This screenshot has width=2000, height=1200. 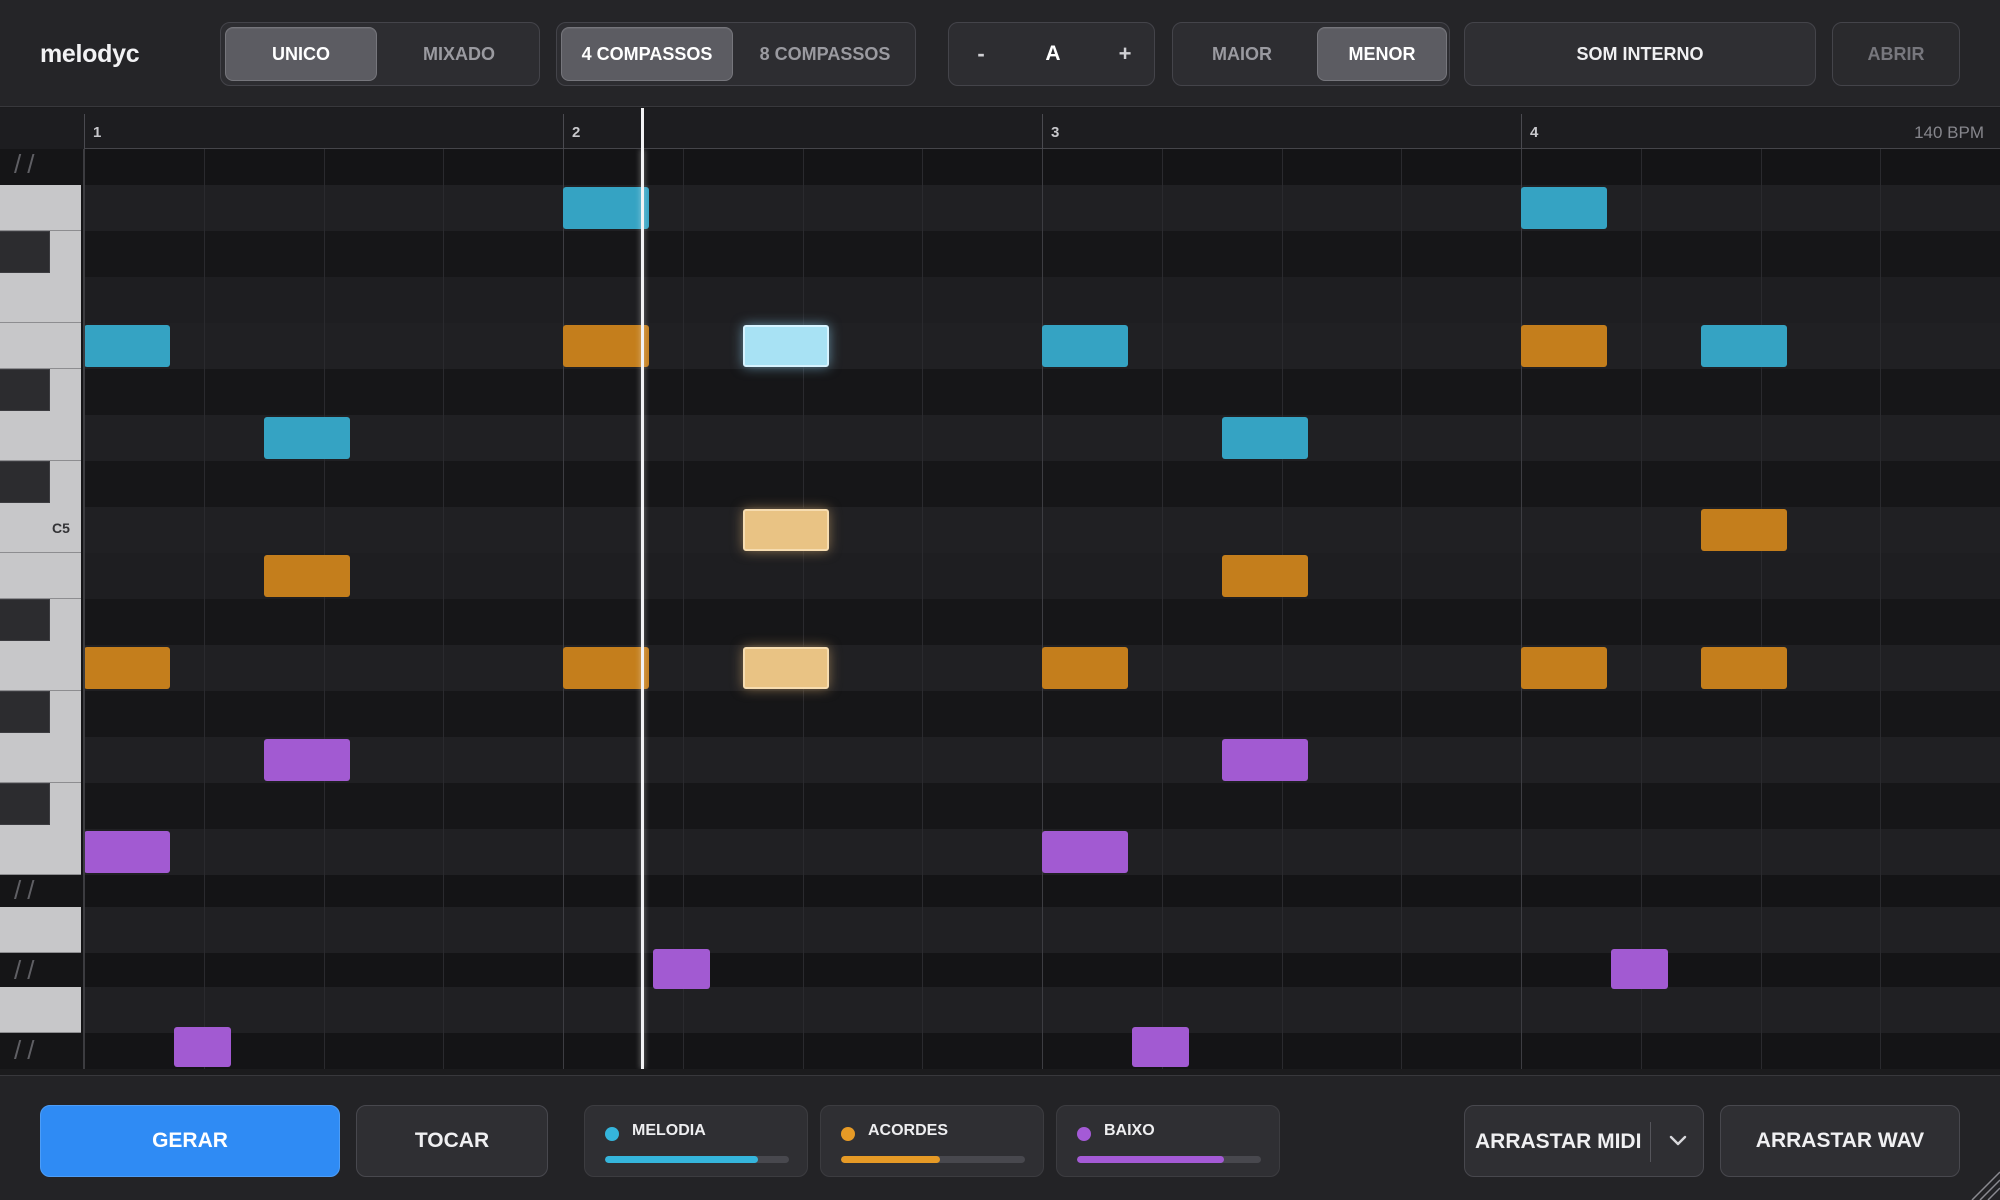 I want to click on grid-left-edge, so click(x=84, y=609).